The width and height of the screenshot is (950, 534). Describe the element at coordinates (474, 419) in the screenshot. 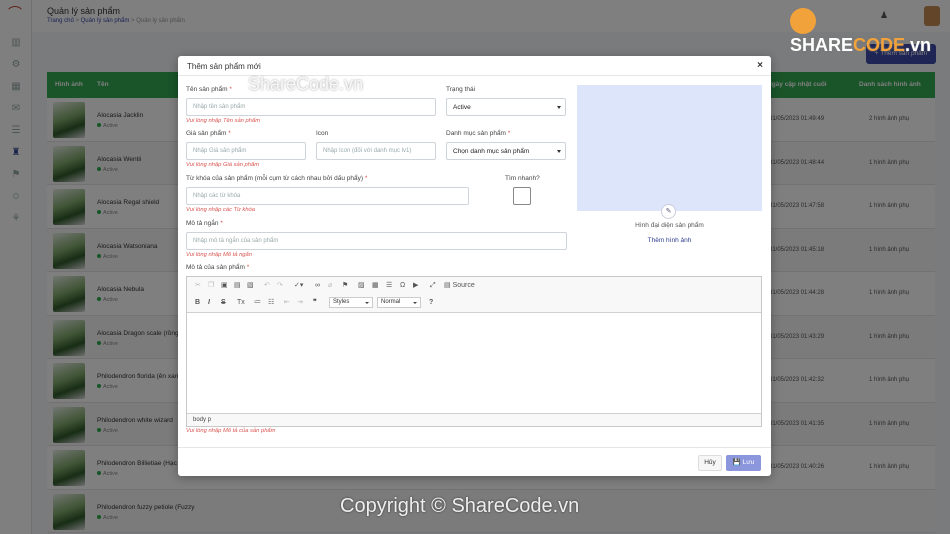

I see `editor-path: body p` at that location.